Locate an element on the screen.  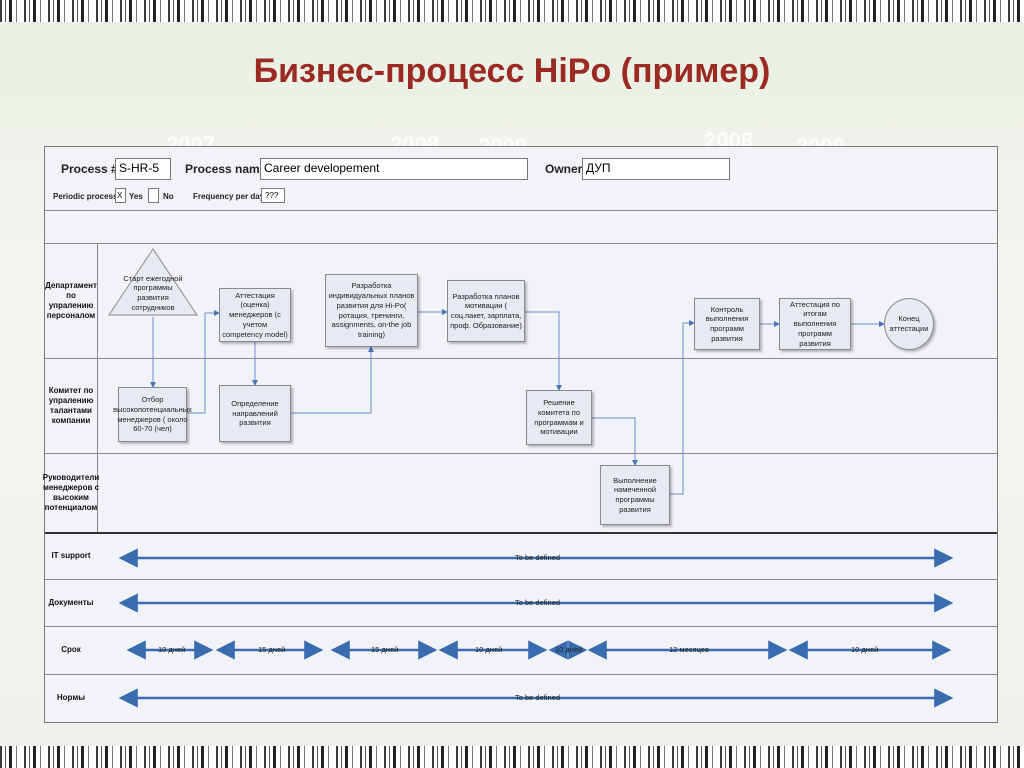
documents-text: To be defined is located at coordinates (538, 602).